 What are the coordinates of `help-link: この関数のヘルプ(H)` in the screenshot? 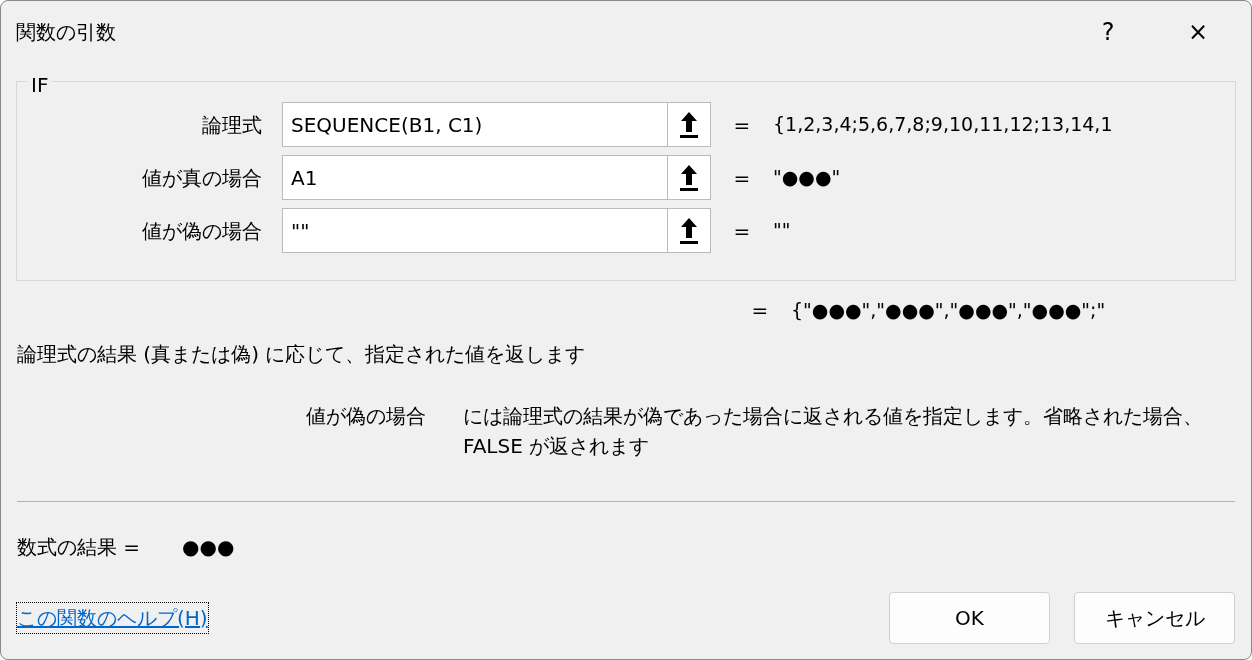 It's located at (112, 618).